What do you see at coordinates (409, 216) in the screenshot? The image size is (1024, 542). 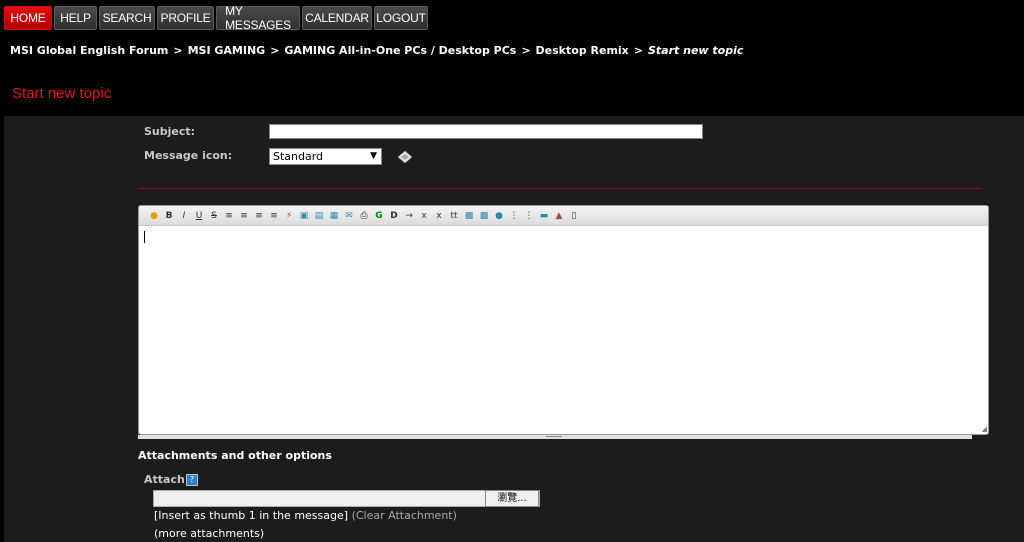 I see `hr-icon: →` at bounding box center [409, 216].